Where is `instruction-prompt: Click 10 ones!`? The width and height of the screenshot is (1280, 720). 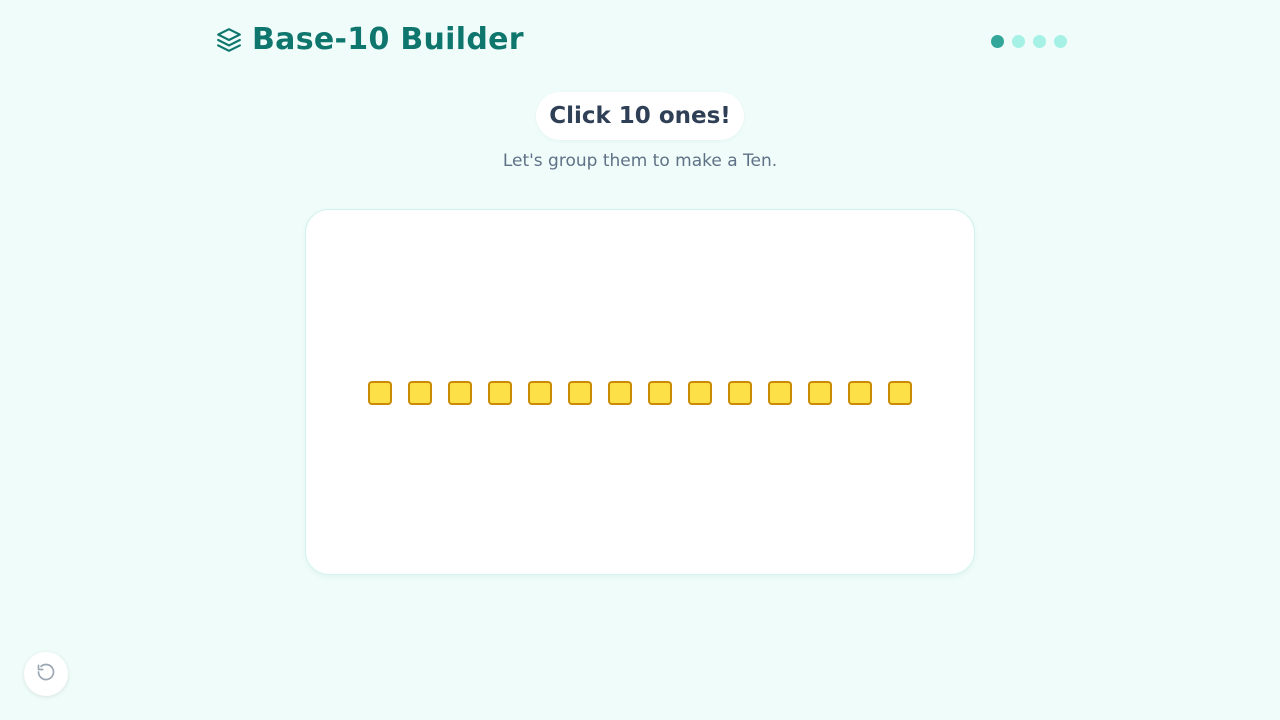
instruction-prompt: Click 10 ones! is located at coordinates (640, 116).